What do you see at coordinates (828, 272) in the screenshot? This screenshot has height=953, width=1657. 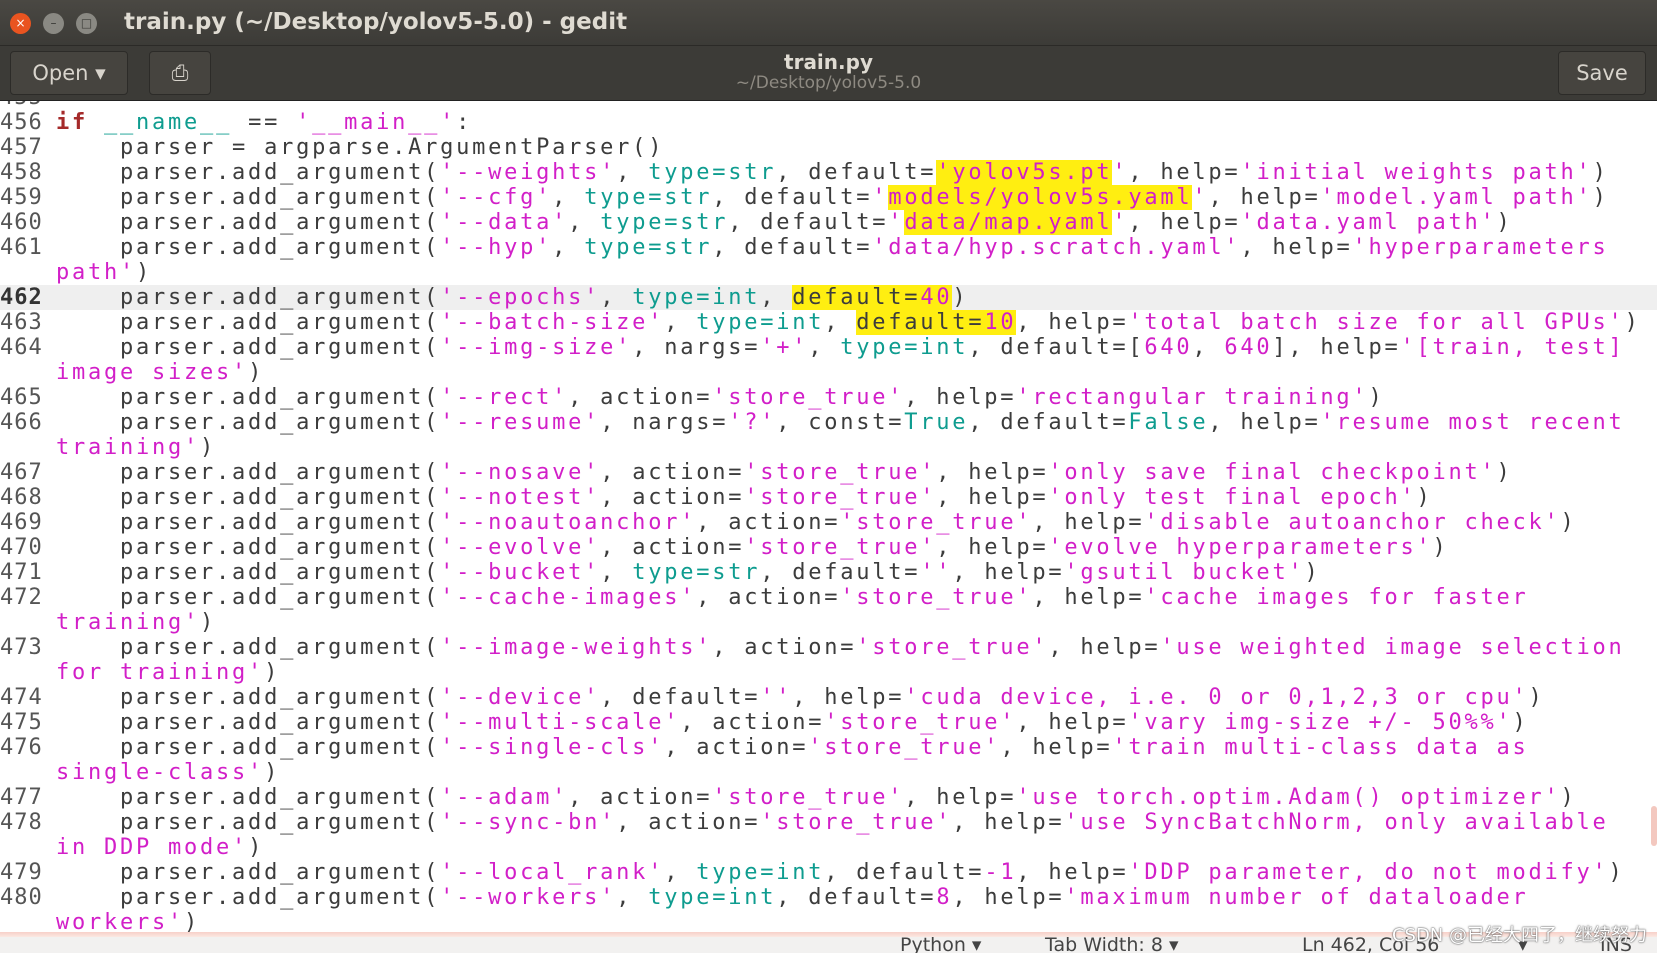 I see `code-line-wrap: path')` at bounding box center [828, 272].